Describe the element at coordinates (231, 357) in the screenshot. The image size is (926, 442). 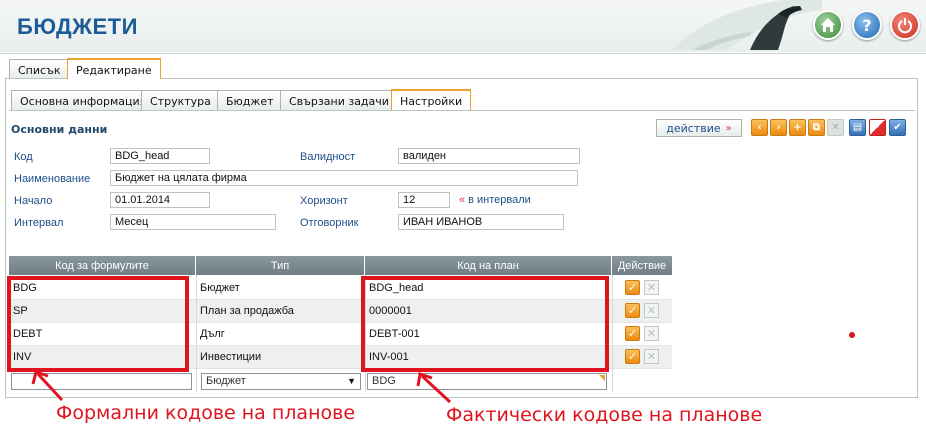
I see `type-cell: Инвестиции` at that location.